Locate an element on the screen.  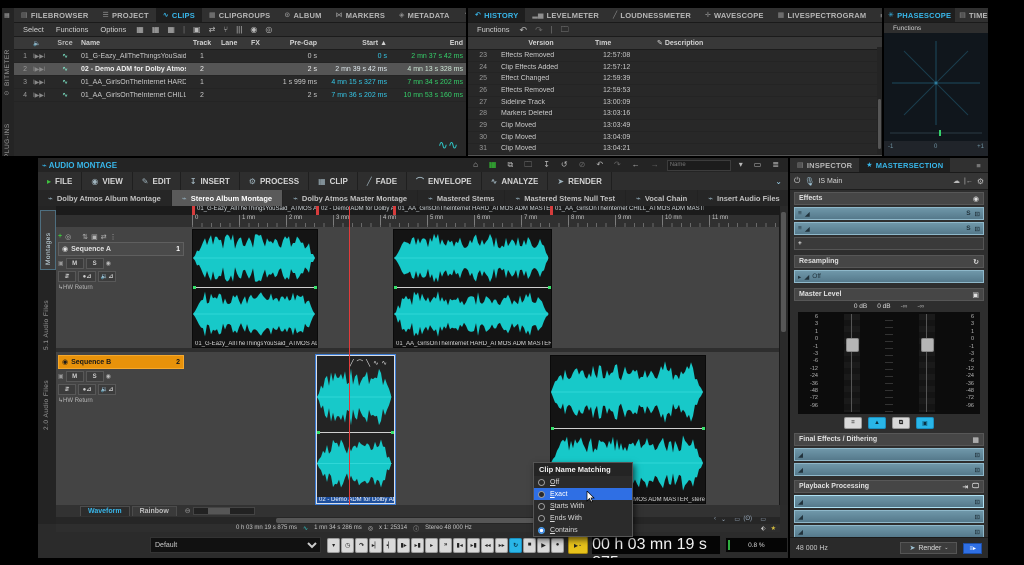
master-fader-right is located at coordinates (926, 363).